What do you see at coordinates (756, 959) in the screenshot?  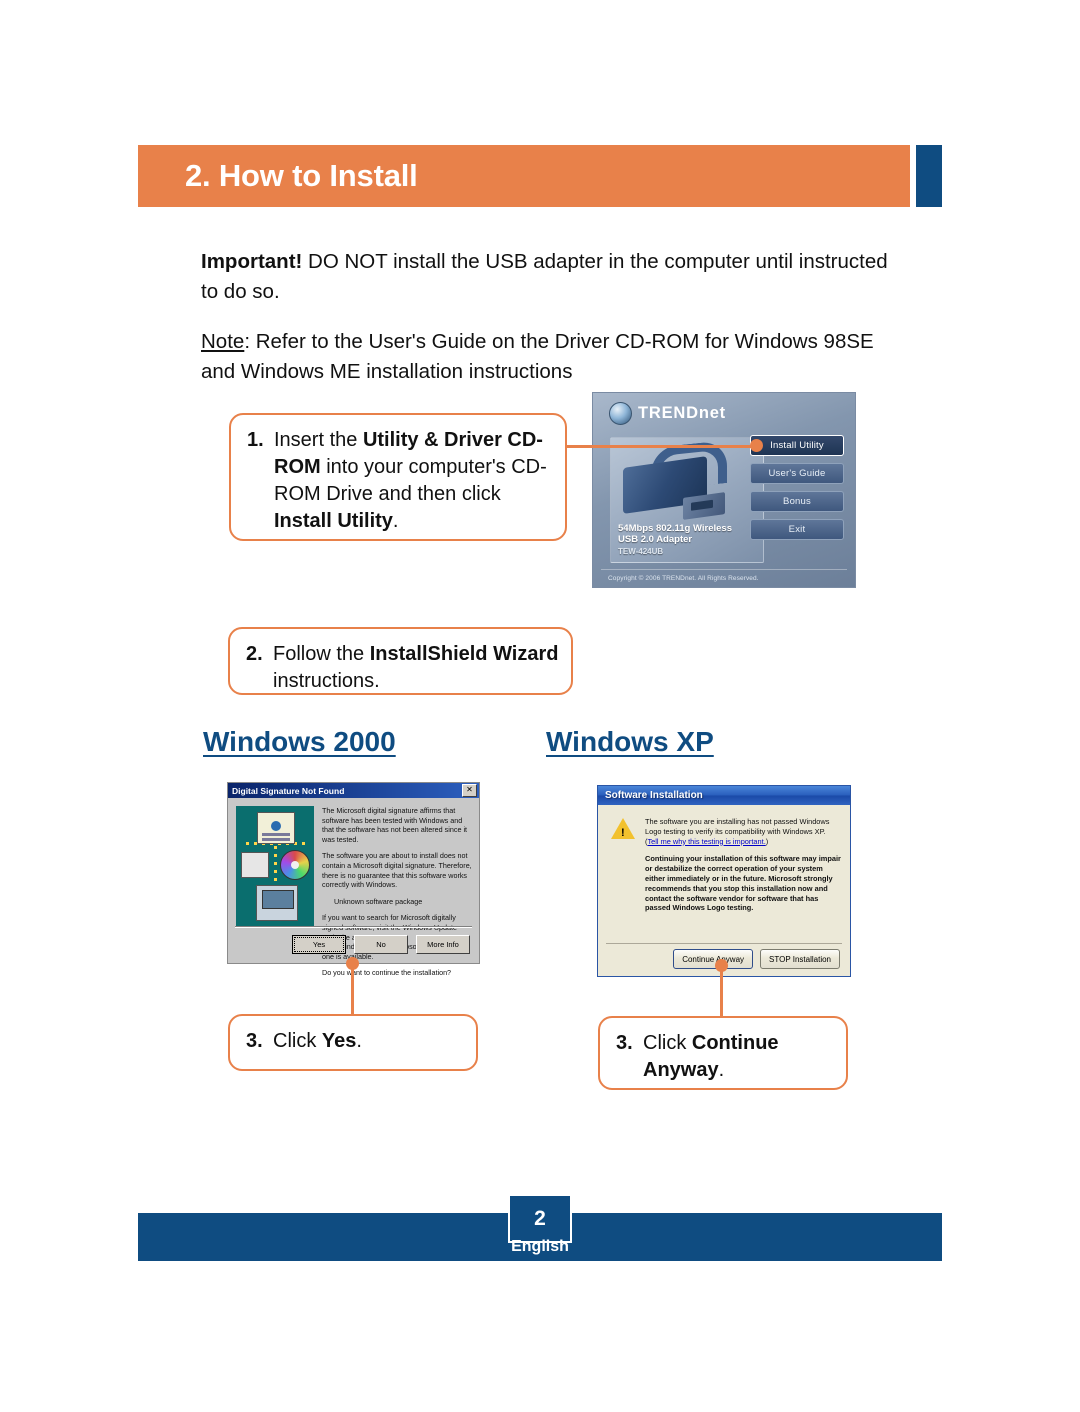 I see `xp-button-row: Continue Anyway STOP Installation` at bounding box center [756, 959].